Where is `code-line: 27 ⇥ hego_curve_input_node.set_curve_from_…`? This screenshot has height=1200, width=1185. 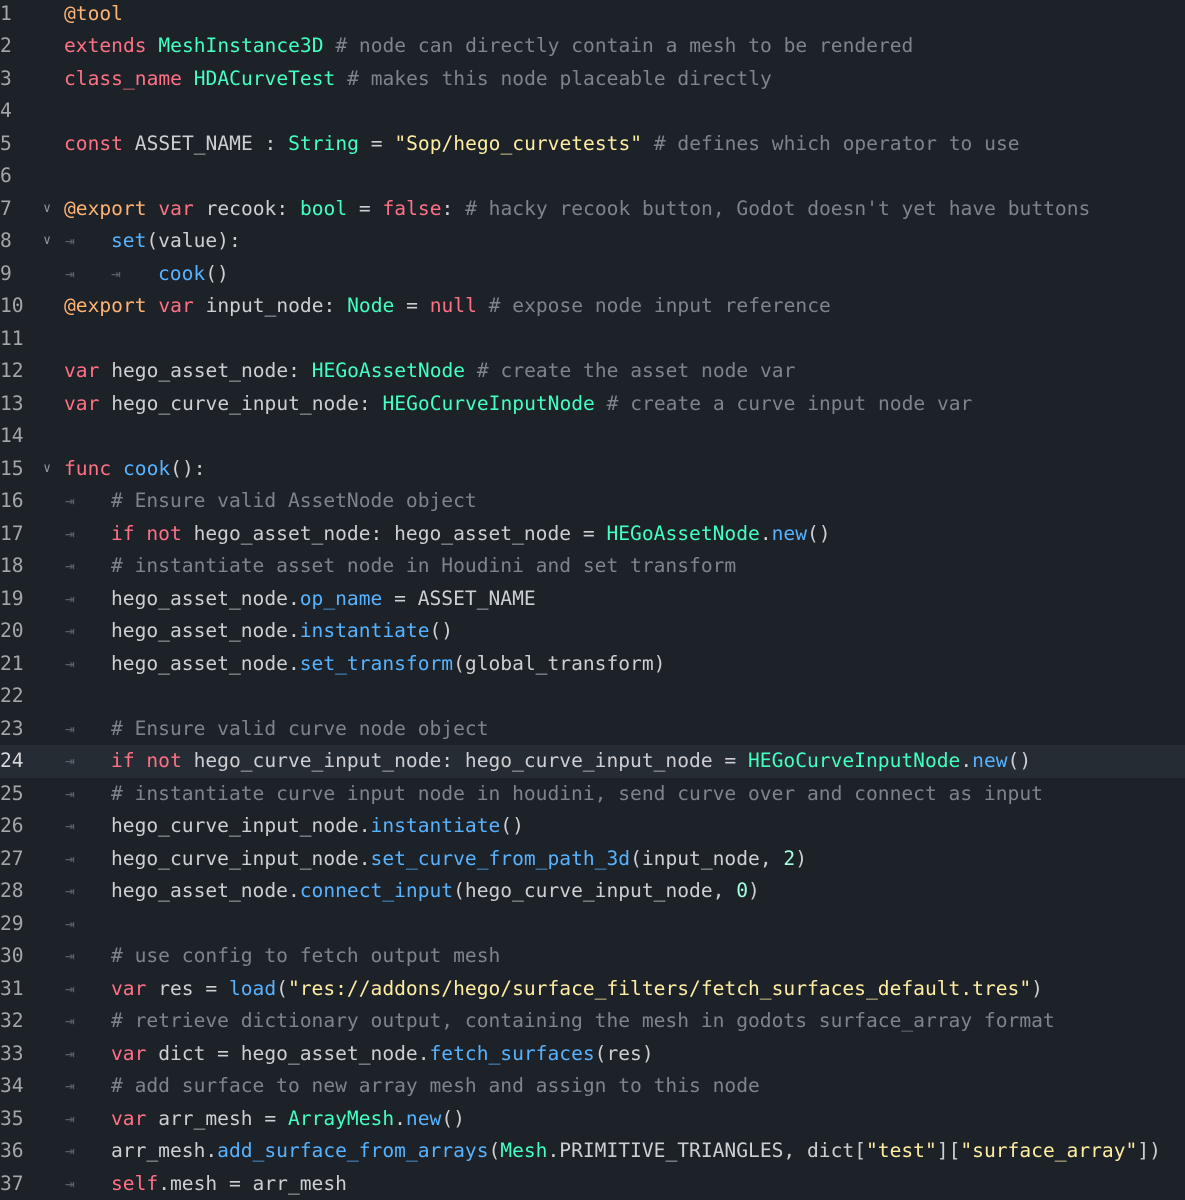
code-line: 27 ⇥ hego_curve_input_node.set_curve_from_… is located at coordinates (592, 859).